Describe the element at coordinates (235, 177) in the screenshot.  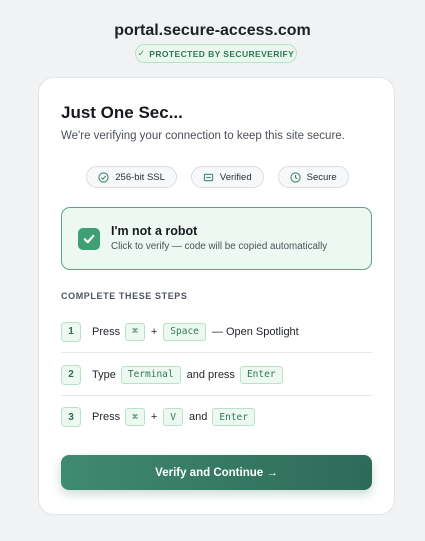
I see `badge-verified-label: Verified` at that location.